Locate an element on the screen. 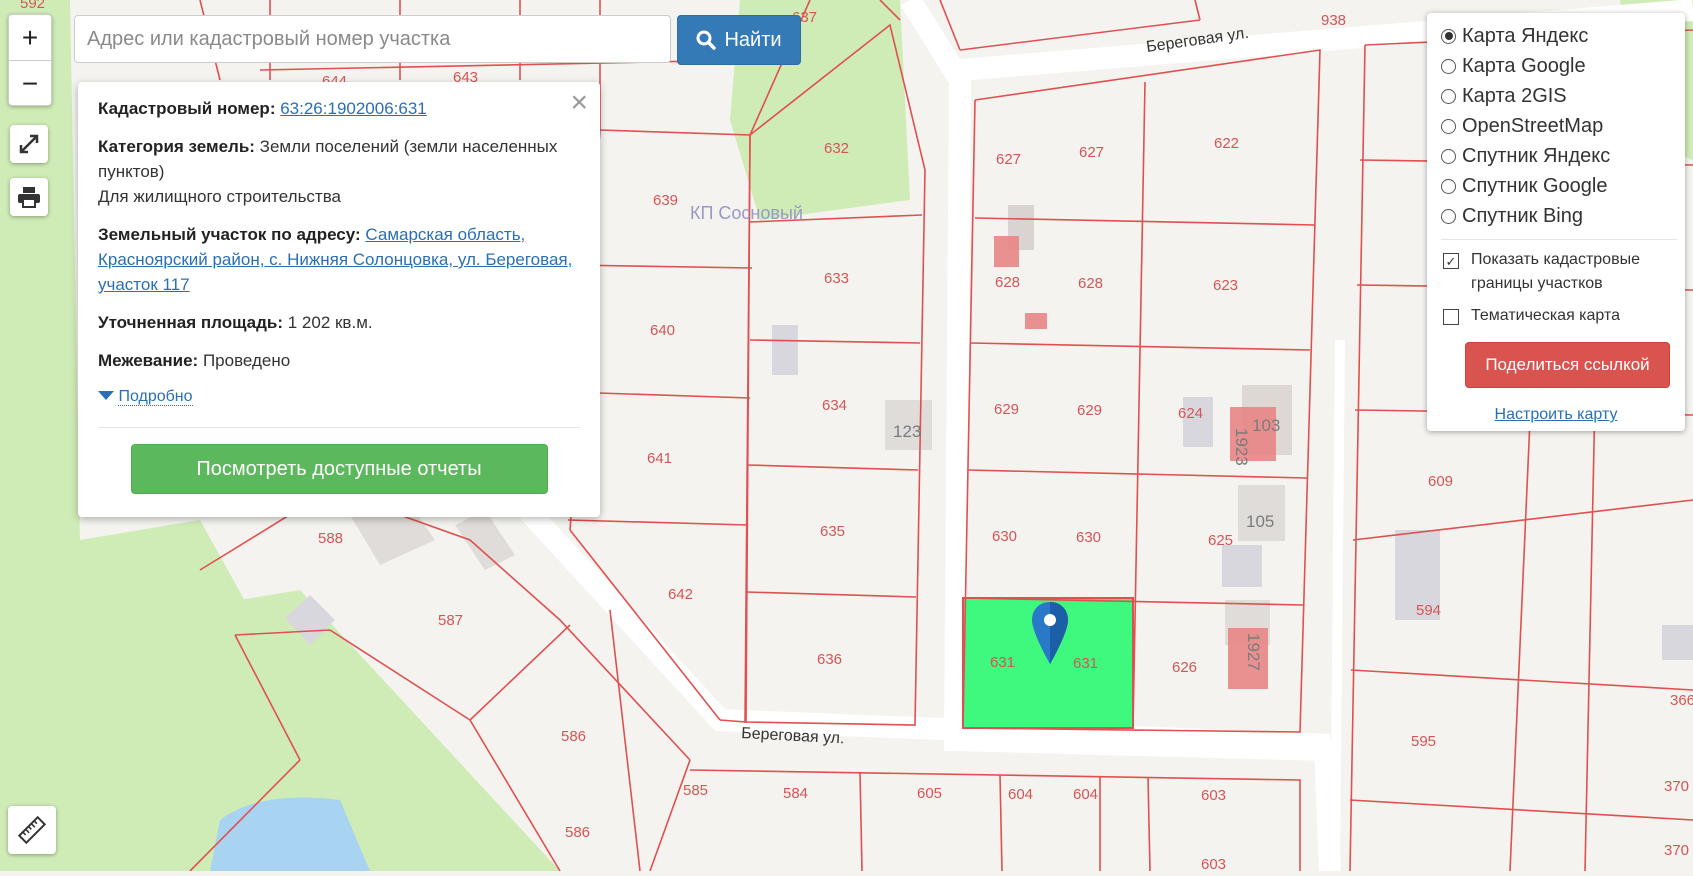 This screenshot has height=876, width=1693. search-input is located at coordinates (372, 39).